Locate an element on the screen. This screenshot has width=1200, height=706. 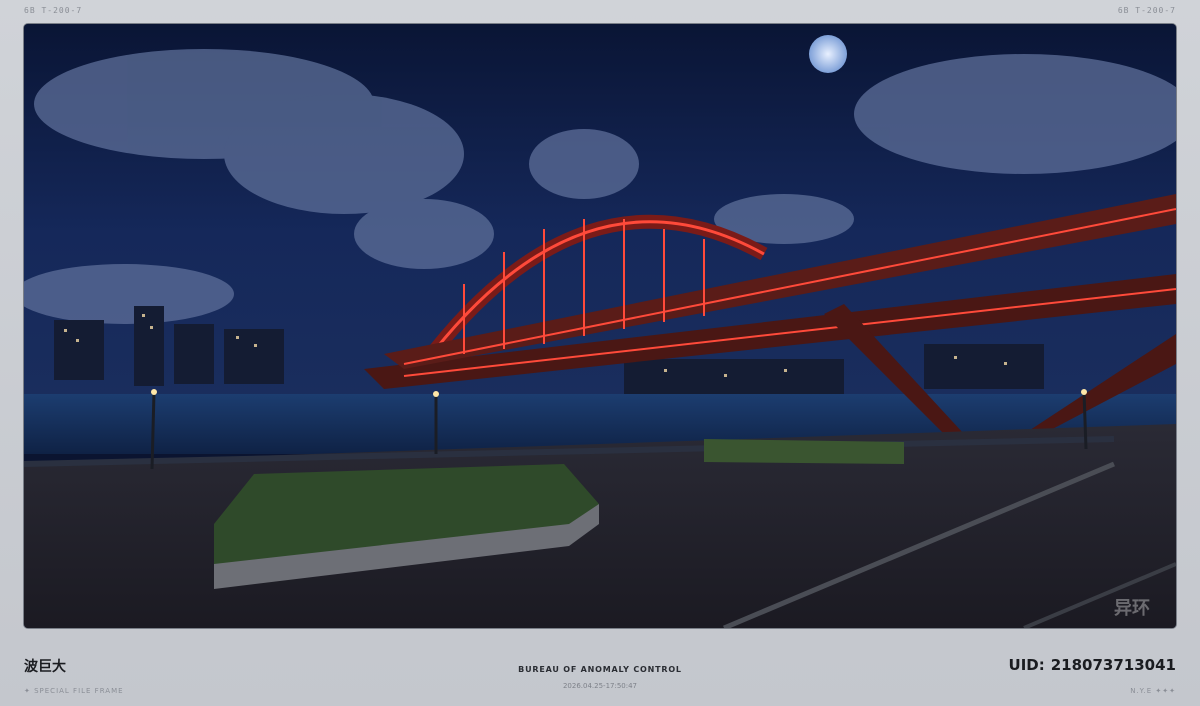
frame-code-top-left: 6B T-200-7 is located at coordinates (53, 10).